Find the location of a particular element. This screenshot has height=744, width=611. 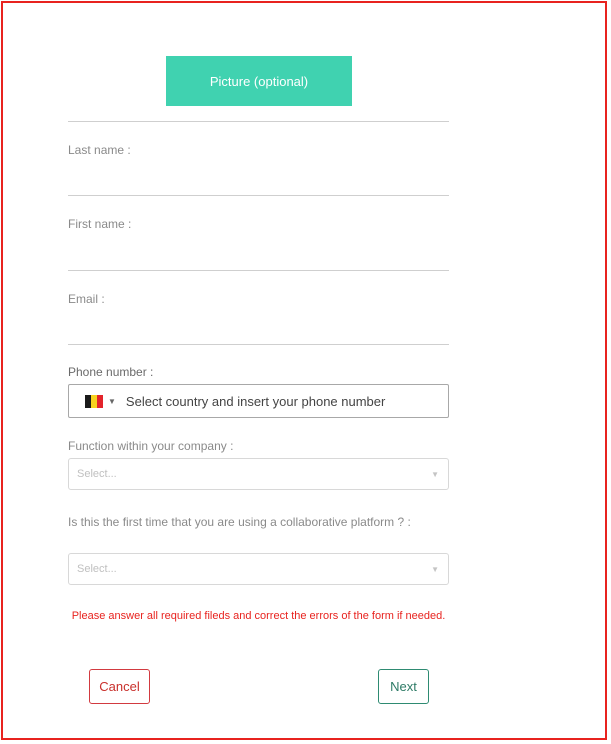

next-button: Next is located at coordinates (403, 686).